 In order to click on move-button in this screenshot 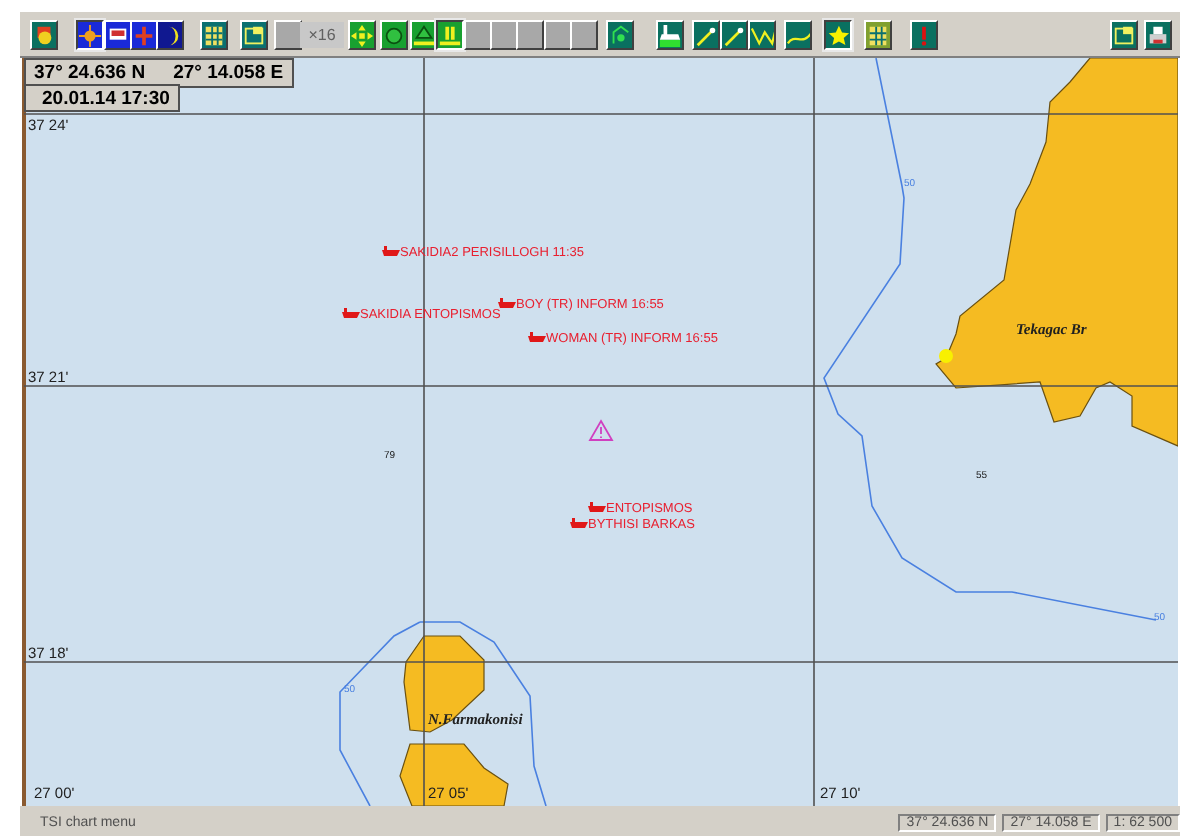, I will do `click(362, 35)`.